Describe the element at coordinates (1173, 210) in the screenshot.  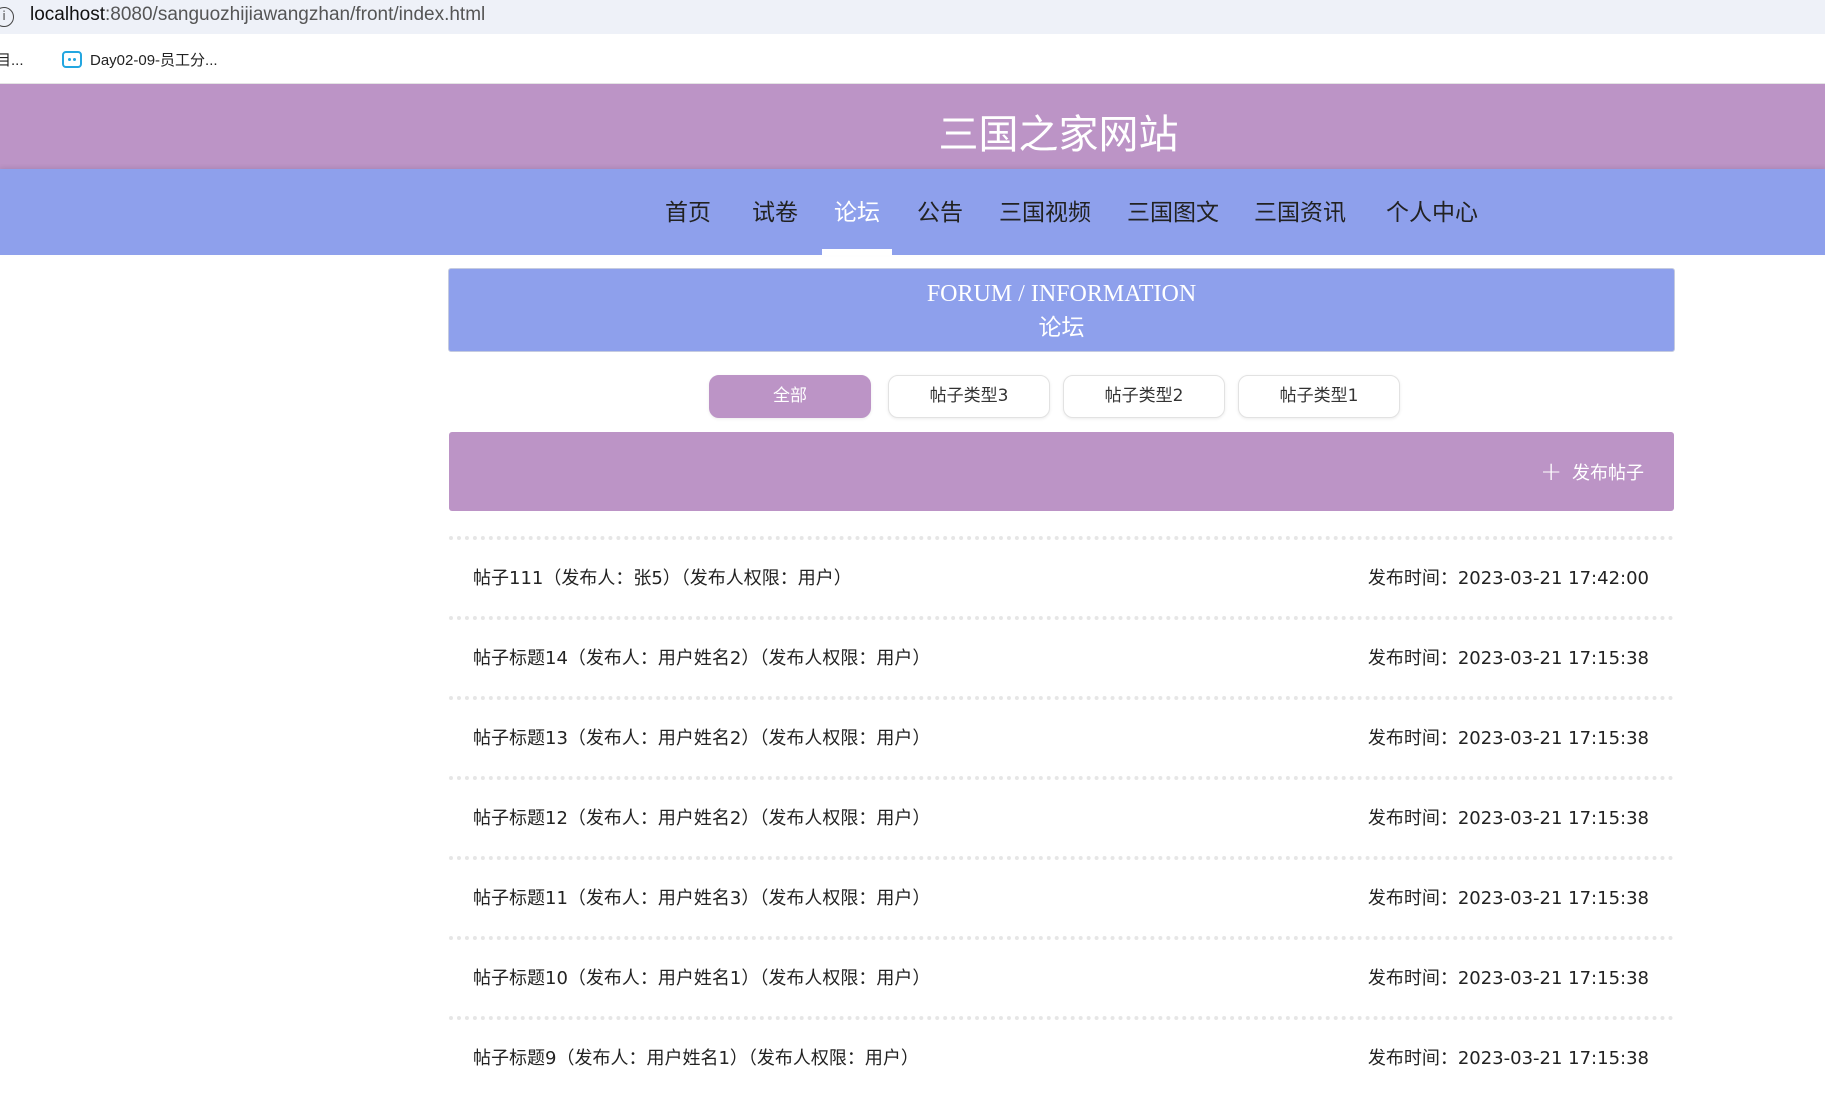
I see `nav-item-gallery: 三国图文` at that location.